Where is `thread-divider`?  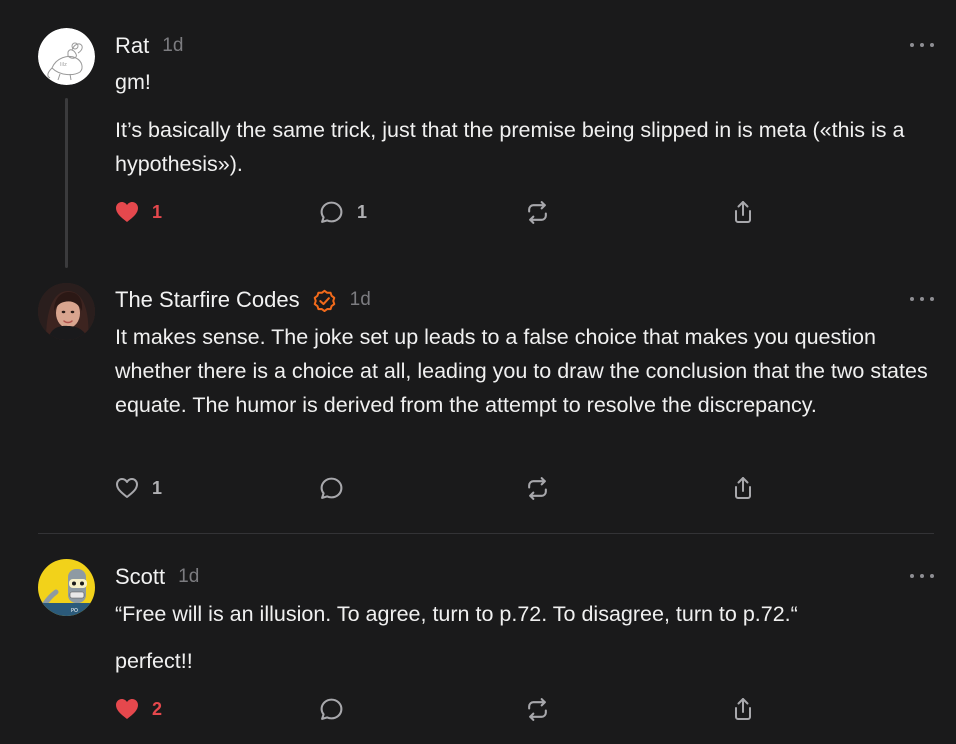 thread-divider is located at coordinates (486, 533).